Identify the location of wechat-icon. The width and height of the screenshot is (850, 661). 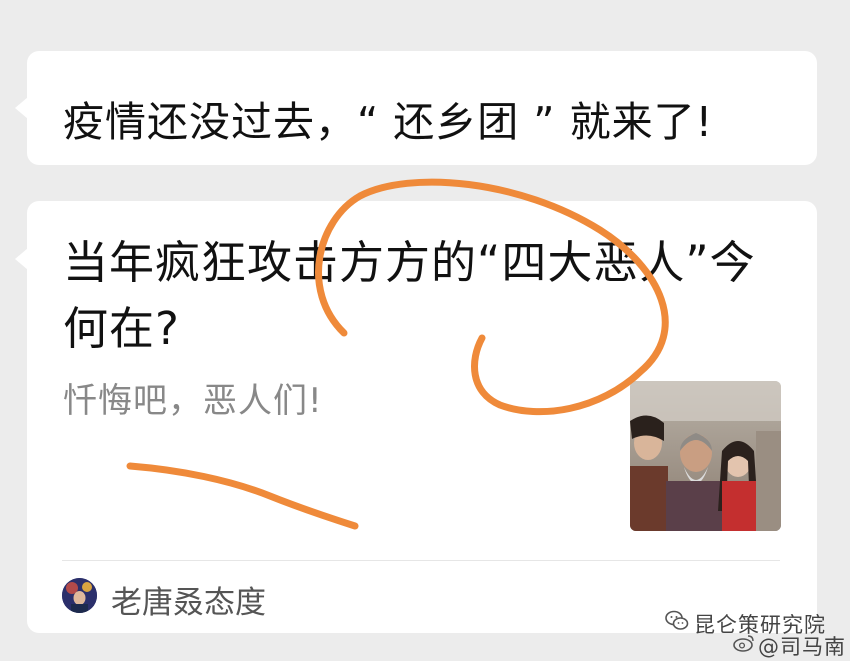
(677, 621).